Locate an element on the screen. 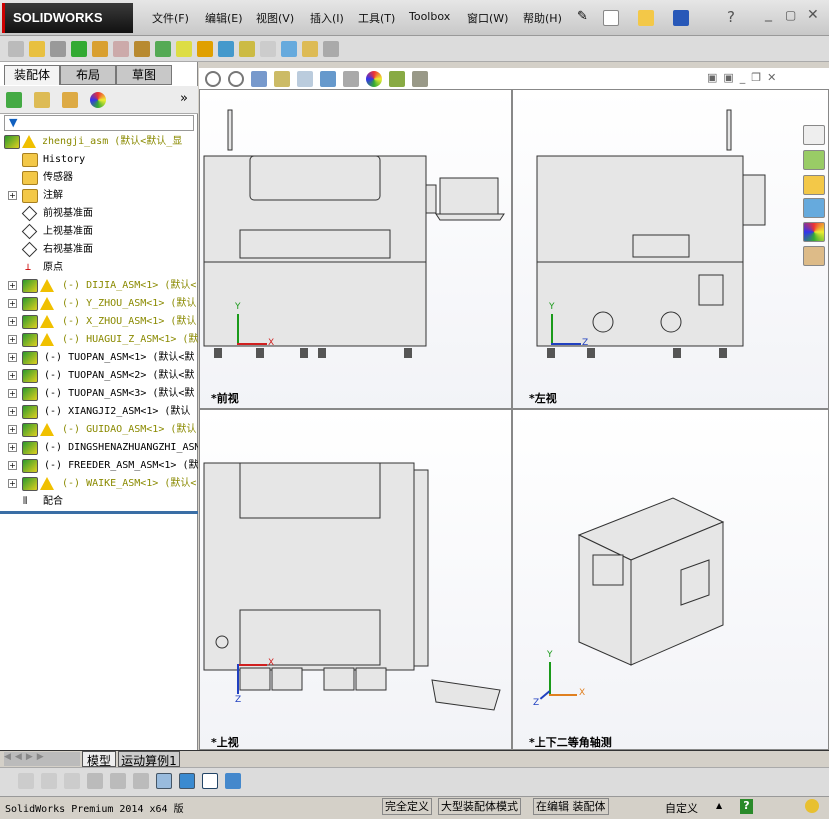 The width and height of the screenshot is (829, 819). new-part-icon is located at coordinates (37, 48).